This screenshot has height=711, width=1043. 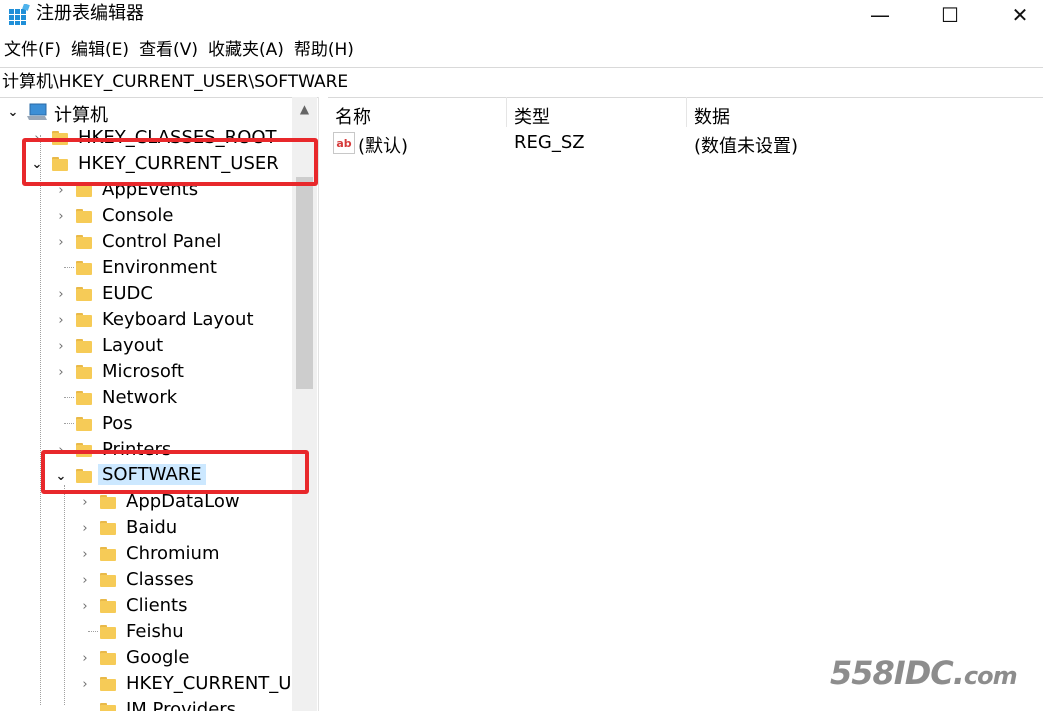 What do you see at coordinates (712, 116) in the screenshot?
I see `column-header-data: 数据` at bounding box center [712, 116].